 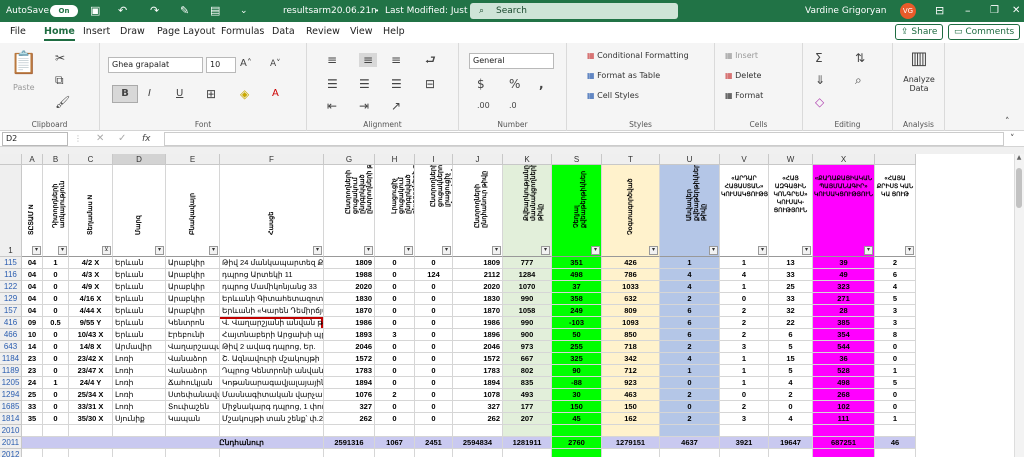 I want to click on grid-cell: 4, so click(x=690, y=275).